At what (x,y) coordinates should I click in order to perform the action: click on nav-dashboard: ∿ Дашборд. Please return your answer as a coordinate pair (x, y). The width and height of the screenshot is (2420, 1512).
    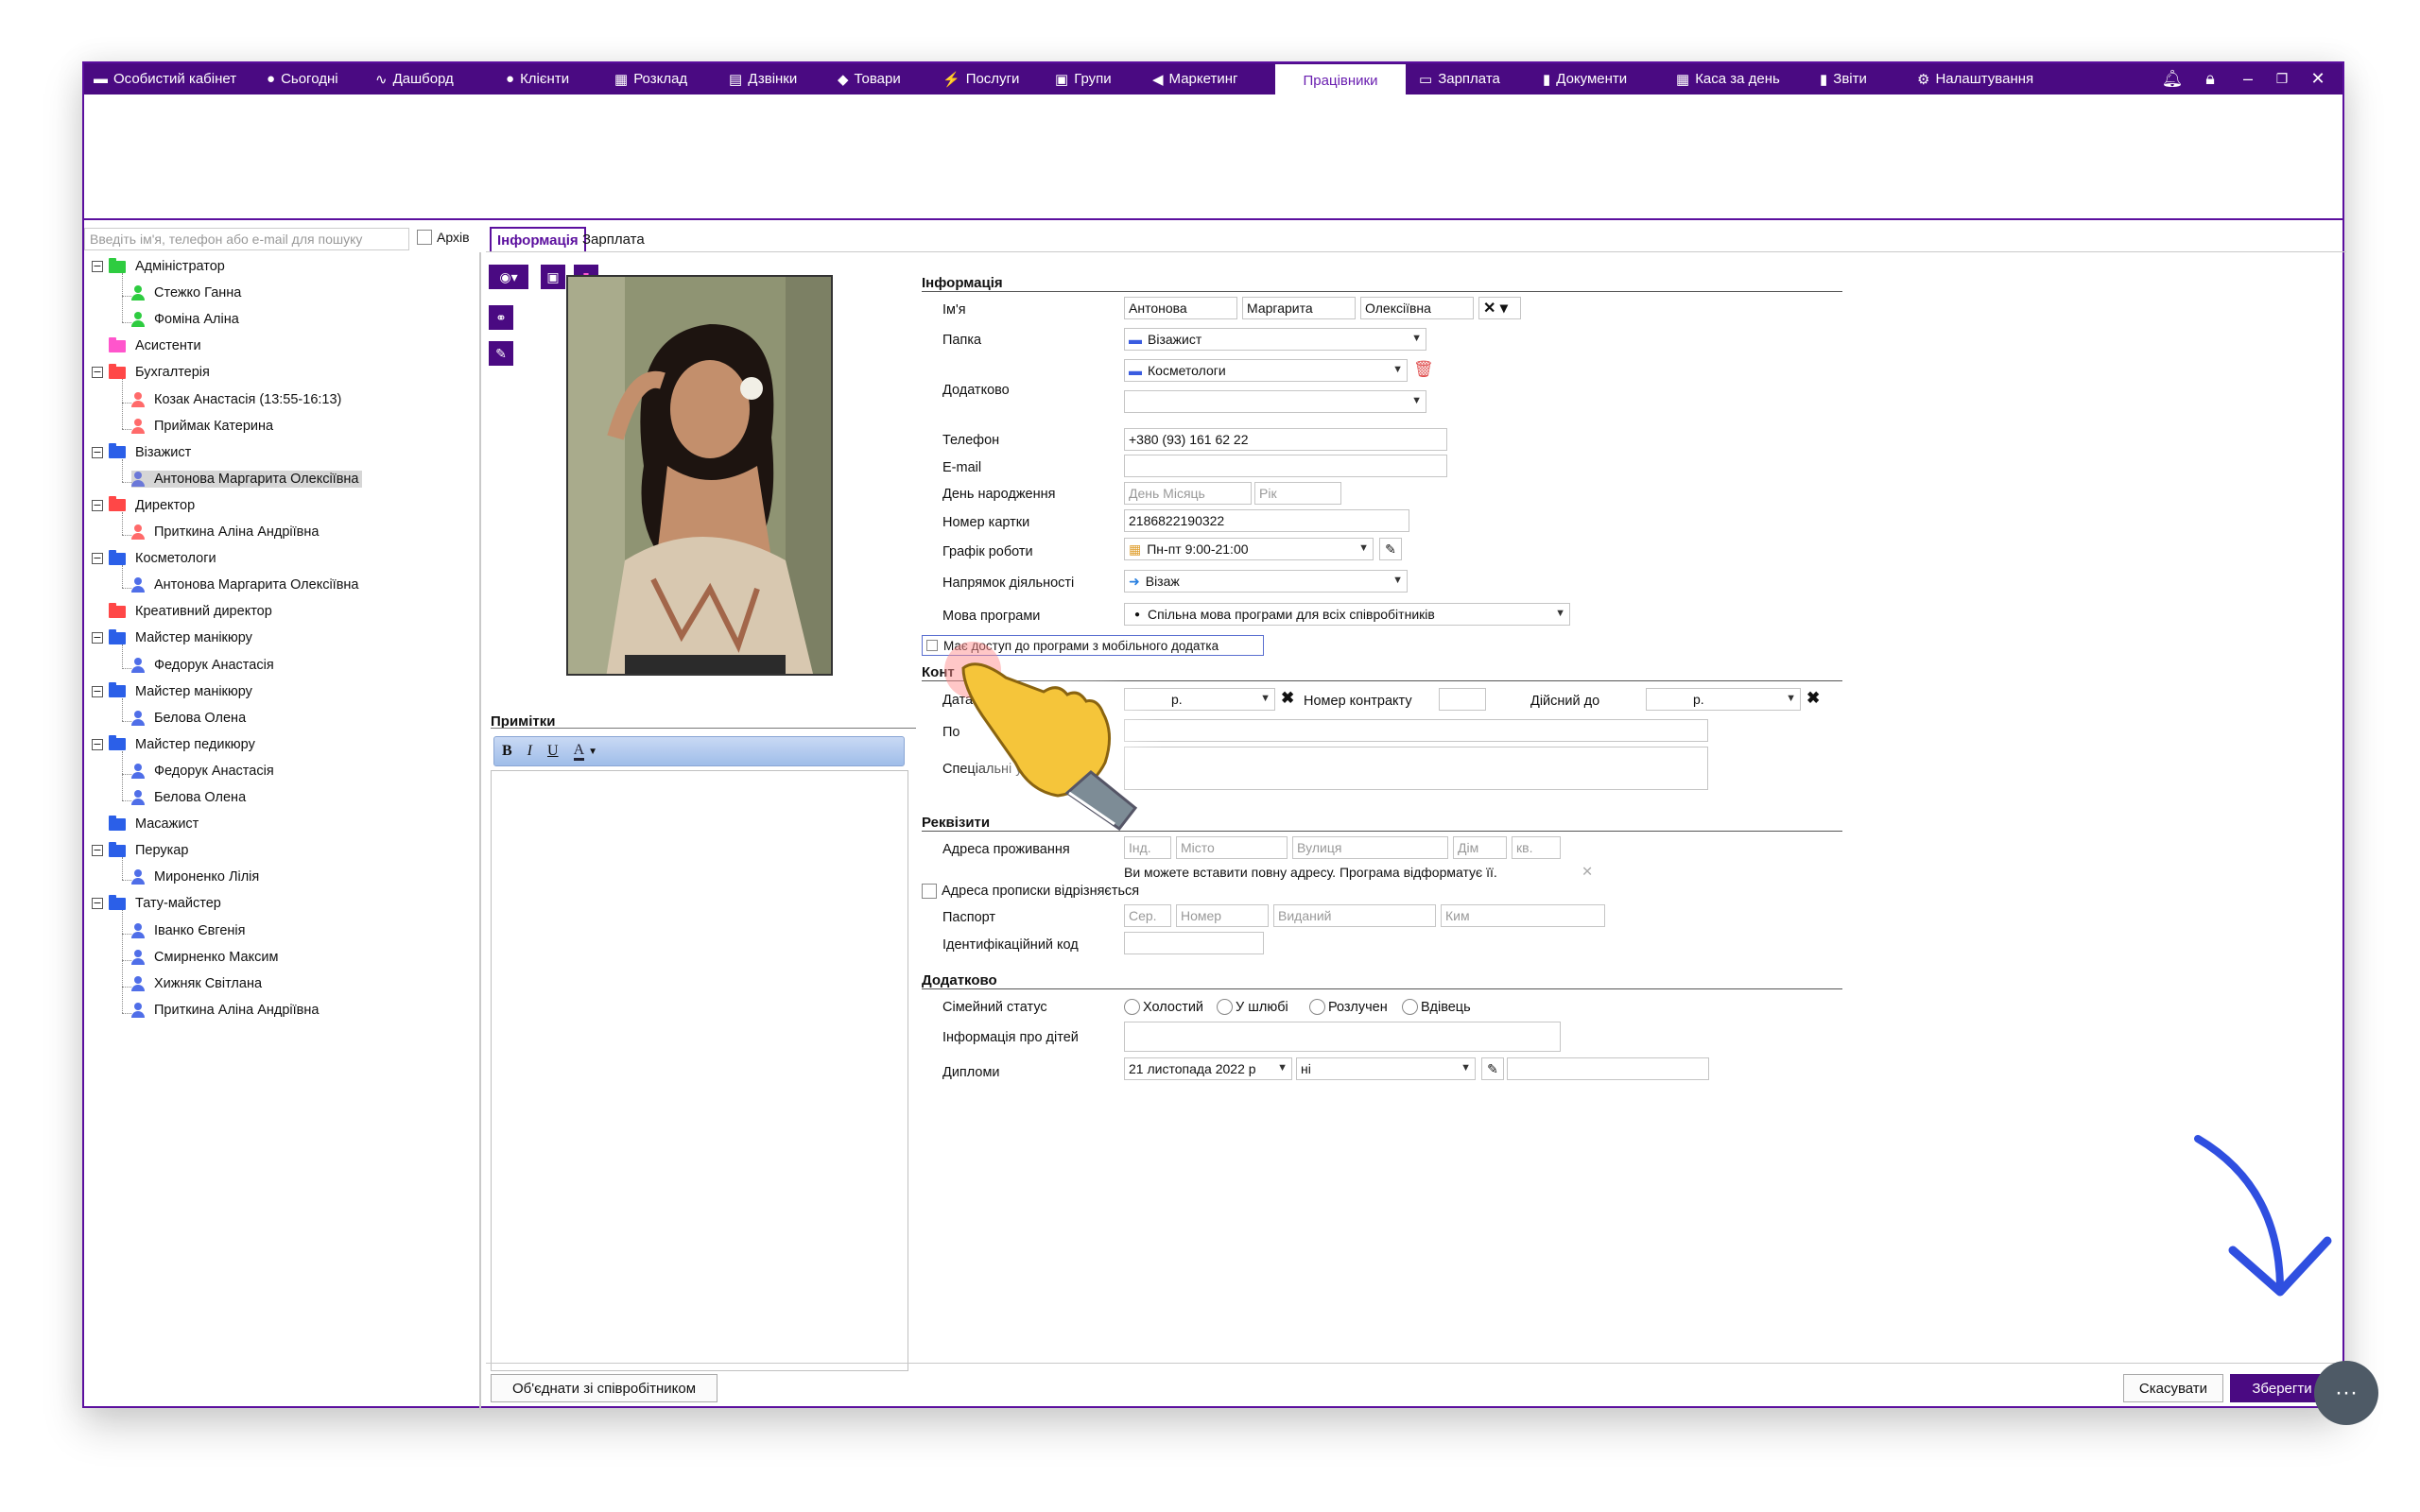
    Looking at the image, I should click on (414, 78).